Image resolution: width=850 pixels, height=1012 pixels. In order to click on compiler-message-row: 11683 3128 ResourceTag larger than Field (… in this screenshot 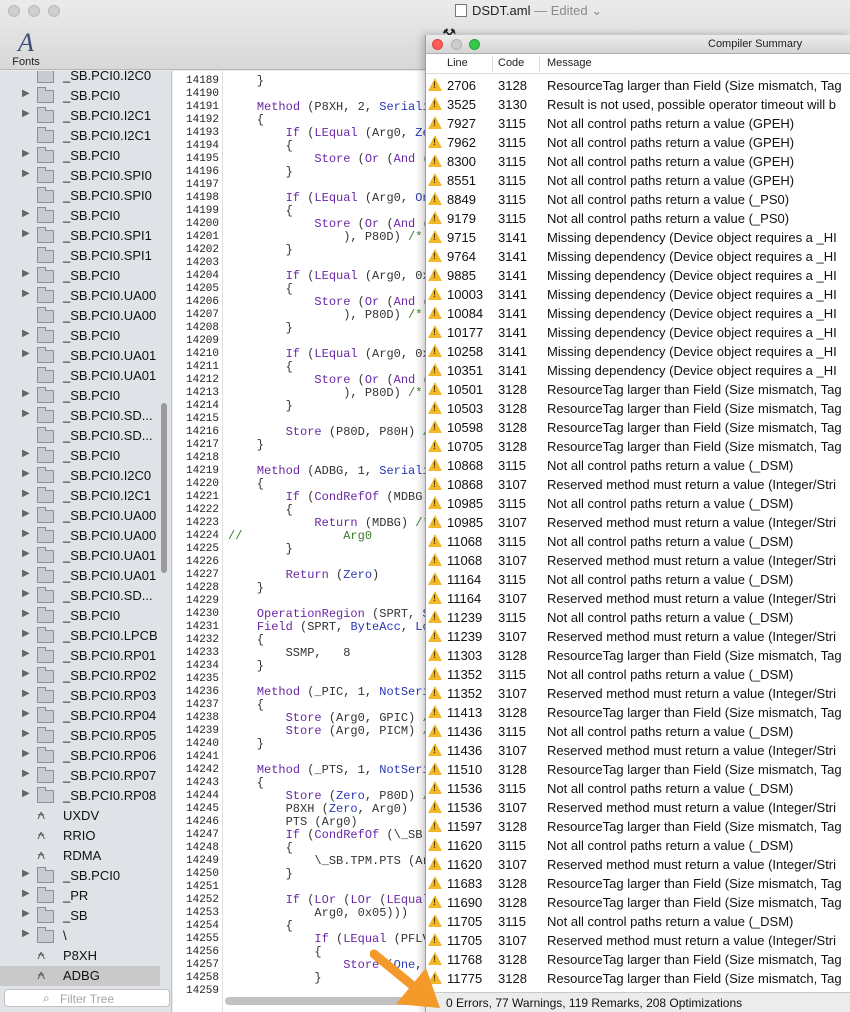, I will do `click(638, 883)`.